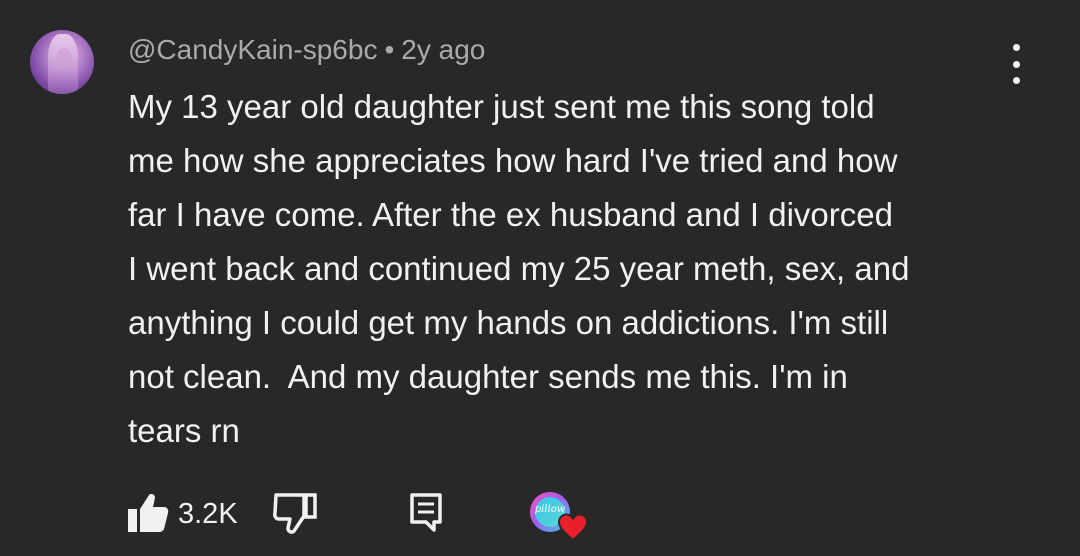 This screenshot has width=1080, height=556. What do you see at coordinates (208, 514) in the screenshot?
I see `like-count: 3.2K` at bounding box center [208, 514].